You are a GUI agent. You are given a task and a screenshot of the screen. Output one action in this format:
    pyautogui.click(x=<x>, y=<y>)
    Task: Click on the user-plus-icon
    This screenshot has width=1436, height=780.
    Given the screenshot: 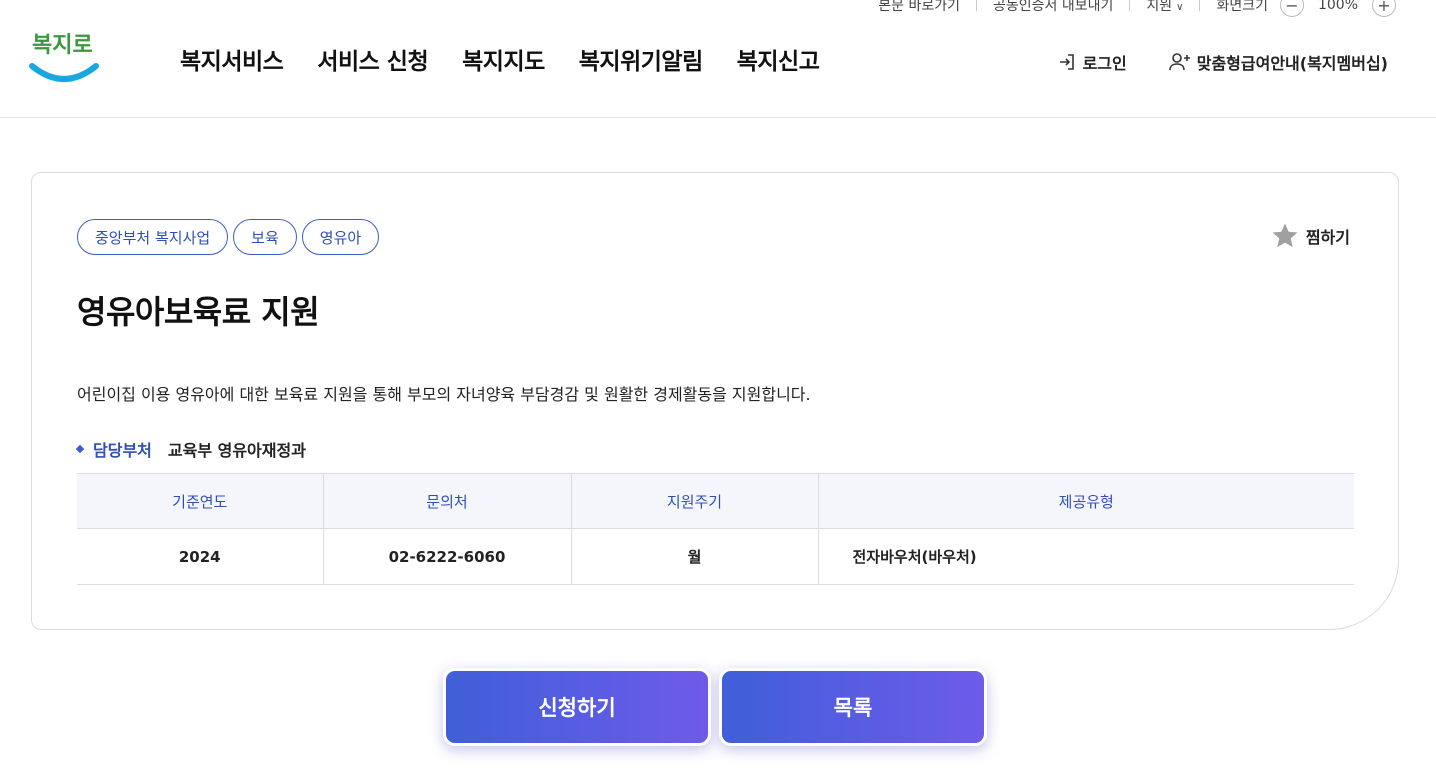 What is the action you would take?
    pyautogui.click(x=1179, y=62)
    